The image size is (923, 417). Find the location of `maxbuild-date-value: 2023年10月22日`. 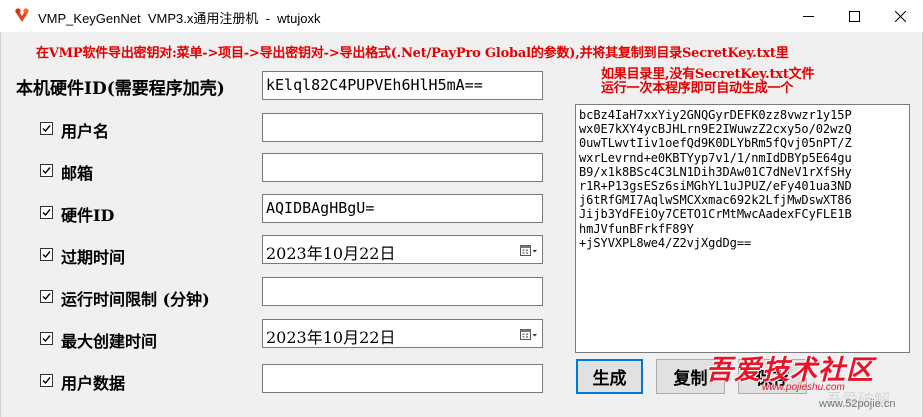

maxbuild-date-value: 2023年10月22日 is located at coordinates (331, 337).